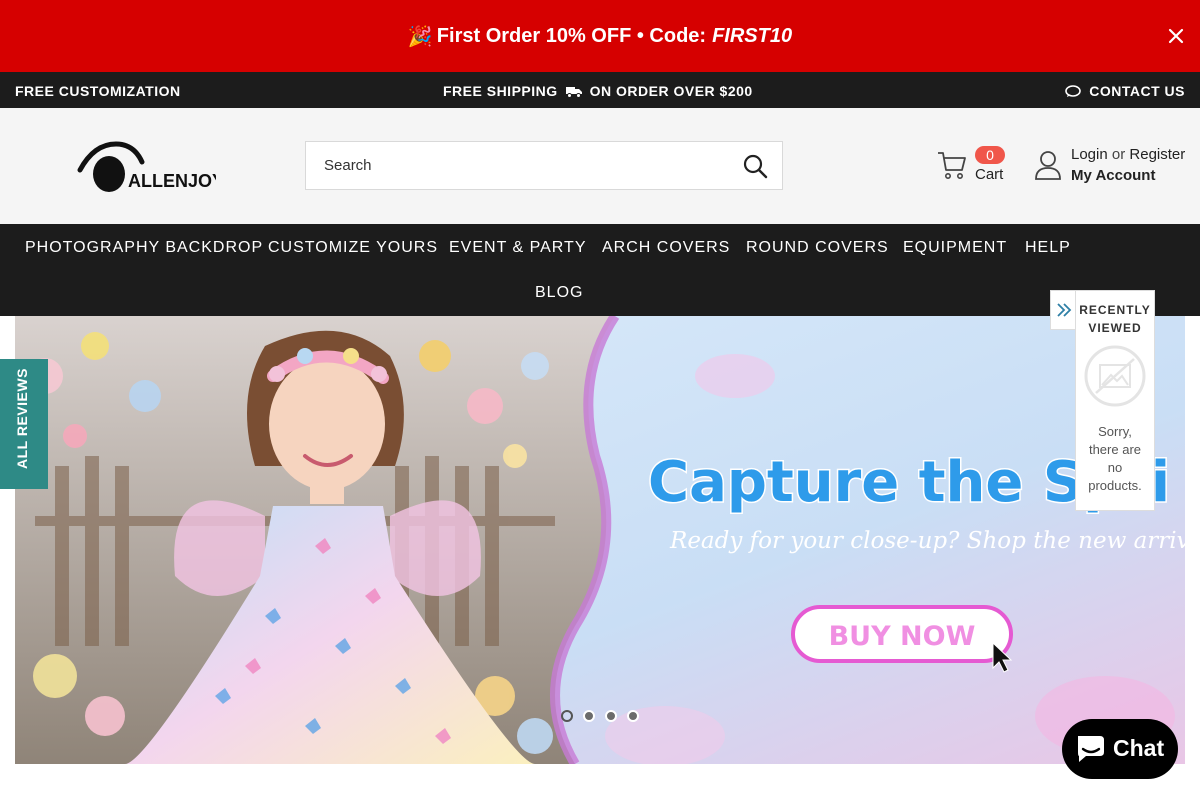  Describe the element at coordinates (955, 248) in the screenshot. I see `nav-item-equipment: EQUIPMENT` at that location.